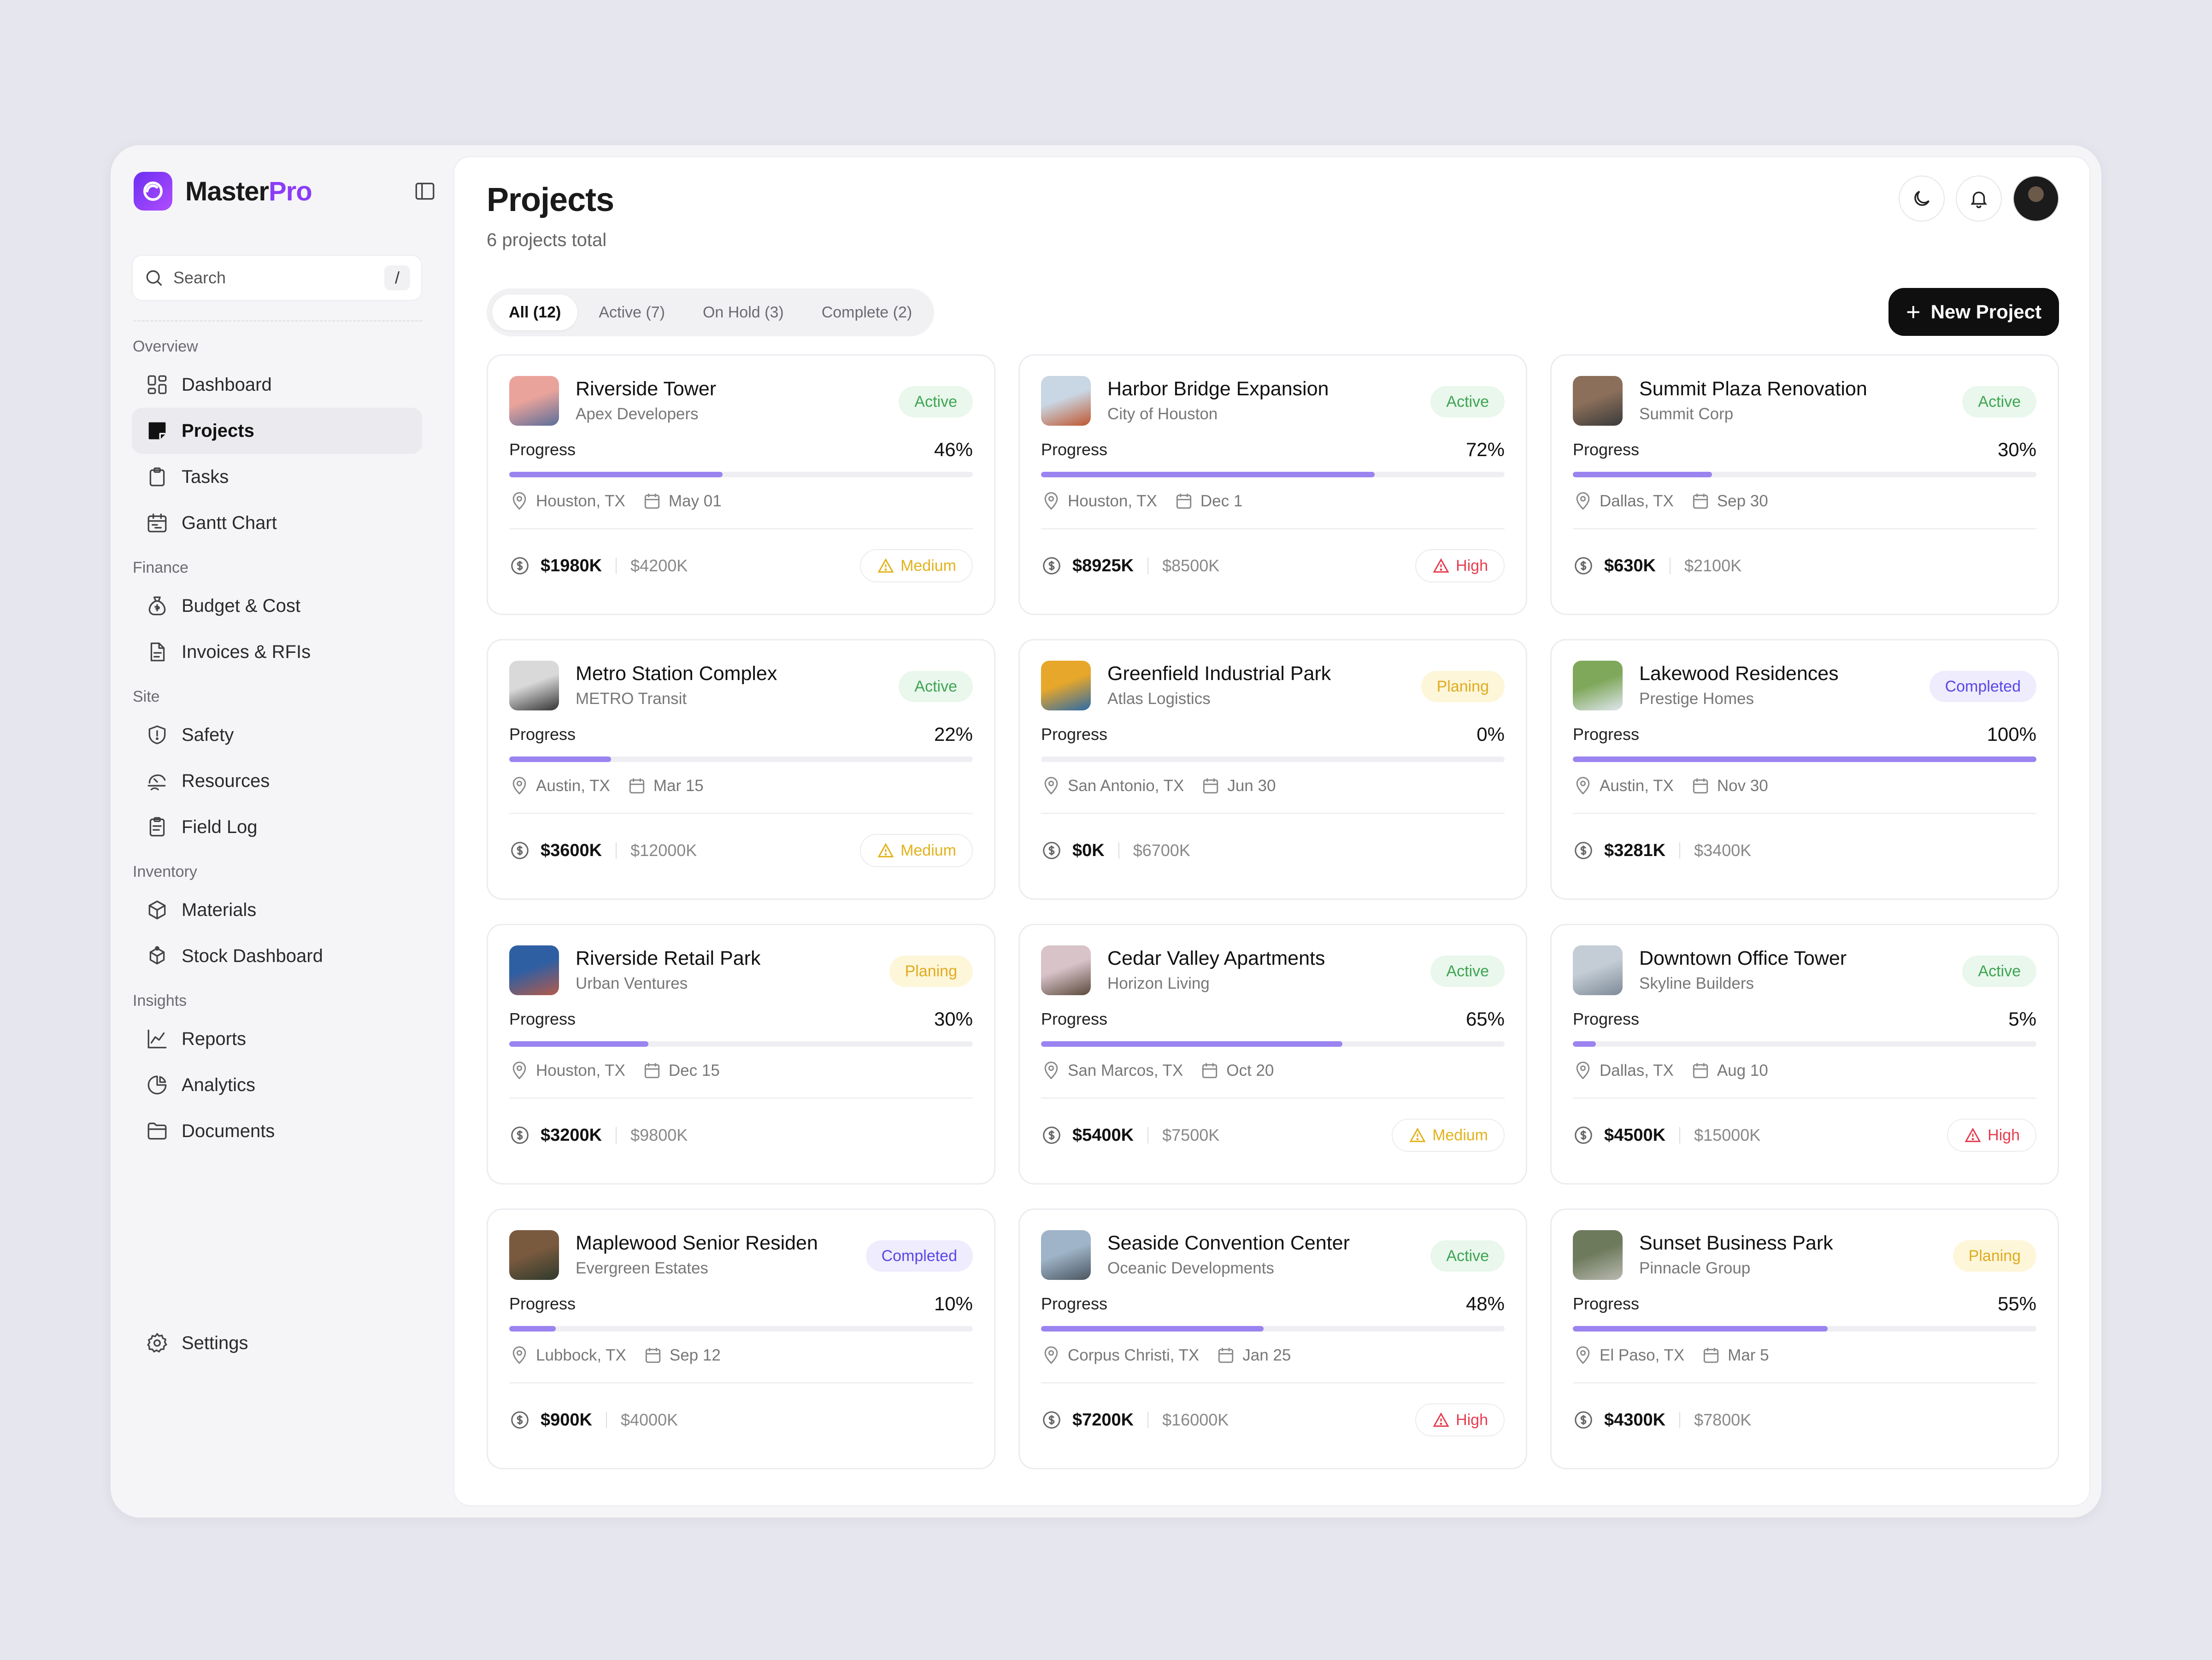 The height and width of the screenshot is (1660, 2212). Describe the element at coordinates (632, 312) in the screenshot. I see `tab-active: Active (7)` at that location.